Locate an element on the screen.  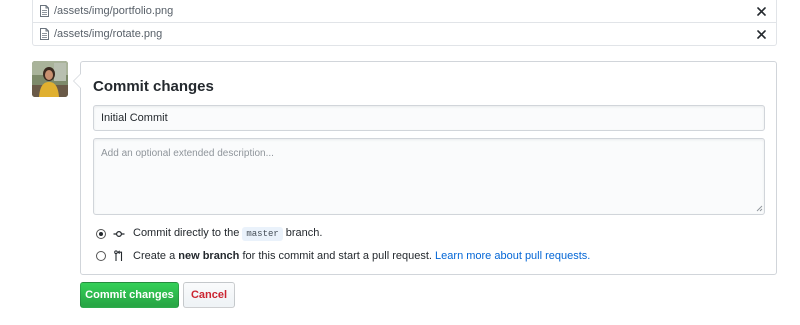
commit-direct-radio is located at coordinates (101, 234).